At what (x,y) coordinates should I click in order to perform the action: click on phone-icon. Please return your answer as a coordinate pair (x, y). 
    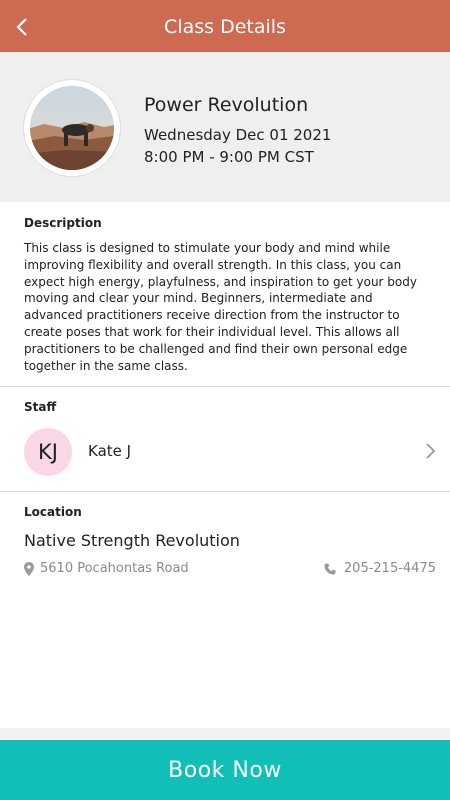
    Looking at the image, I should click on (330, 568).